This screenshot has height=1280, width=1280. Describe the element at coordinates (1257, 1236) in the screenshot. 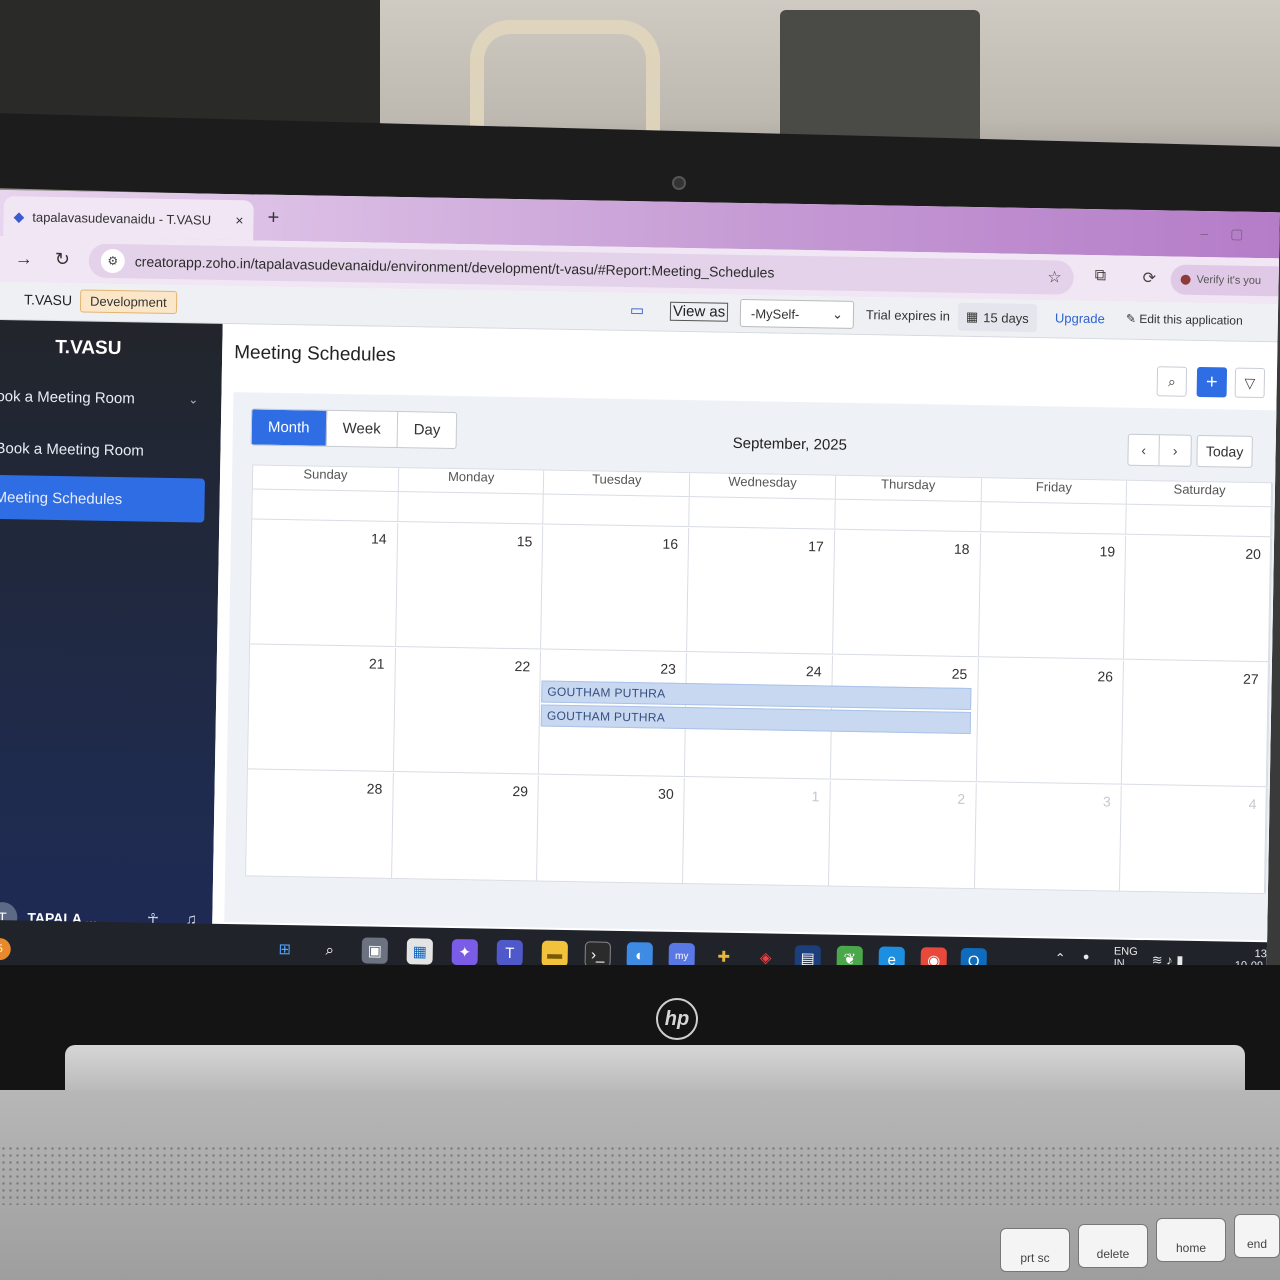

I see `key-end: end` at that location.